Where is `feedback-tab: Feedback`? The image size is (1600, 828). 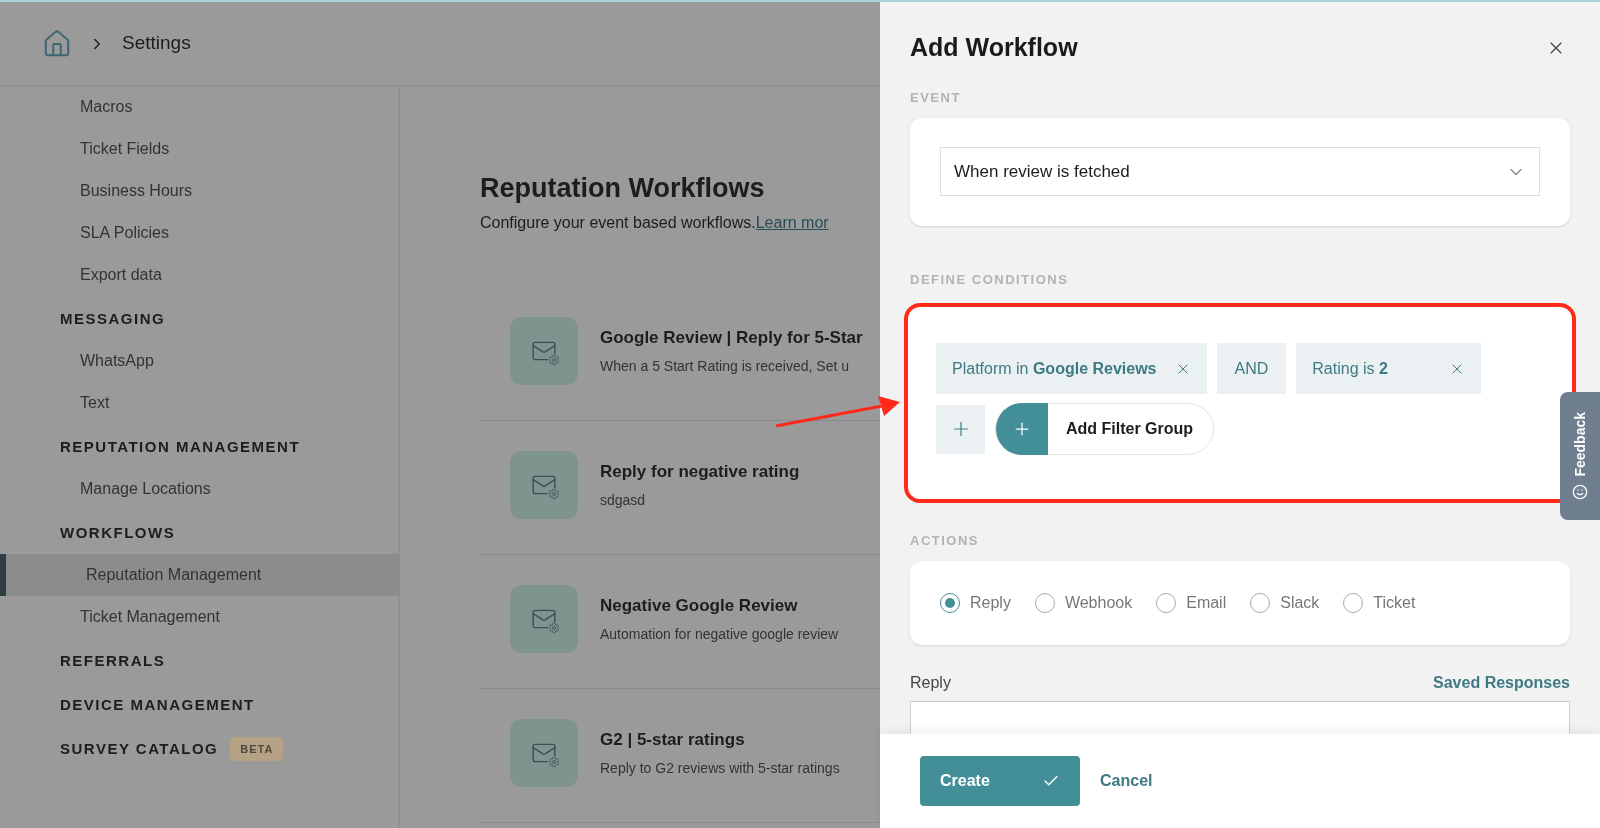
feedback-tab: Feedback is located at coordinates (1580, 456).